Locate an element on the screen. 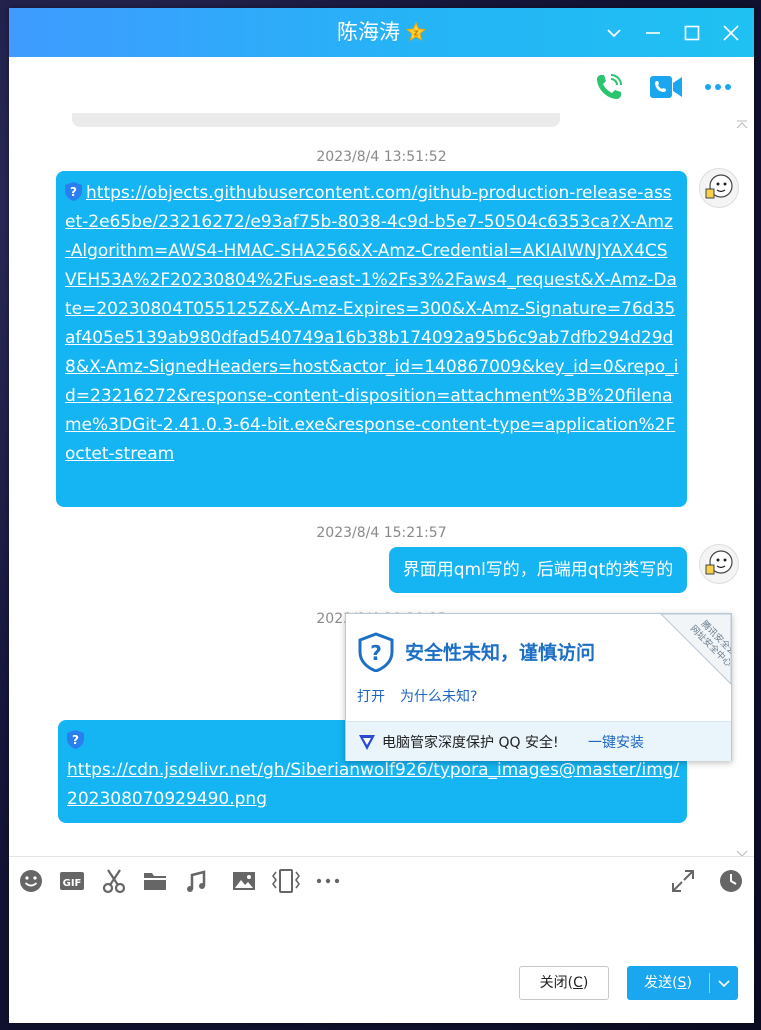  security-popup-footer: 电脑管家深度保护 QQ 安全! 一键安装 is located at coordinates (538, 741).